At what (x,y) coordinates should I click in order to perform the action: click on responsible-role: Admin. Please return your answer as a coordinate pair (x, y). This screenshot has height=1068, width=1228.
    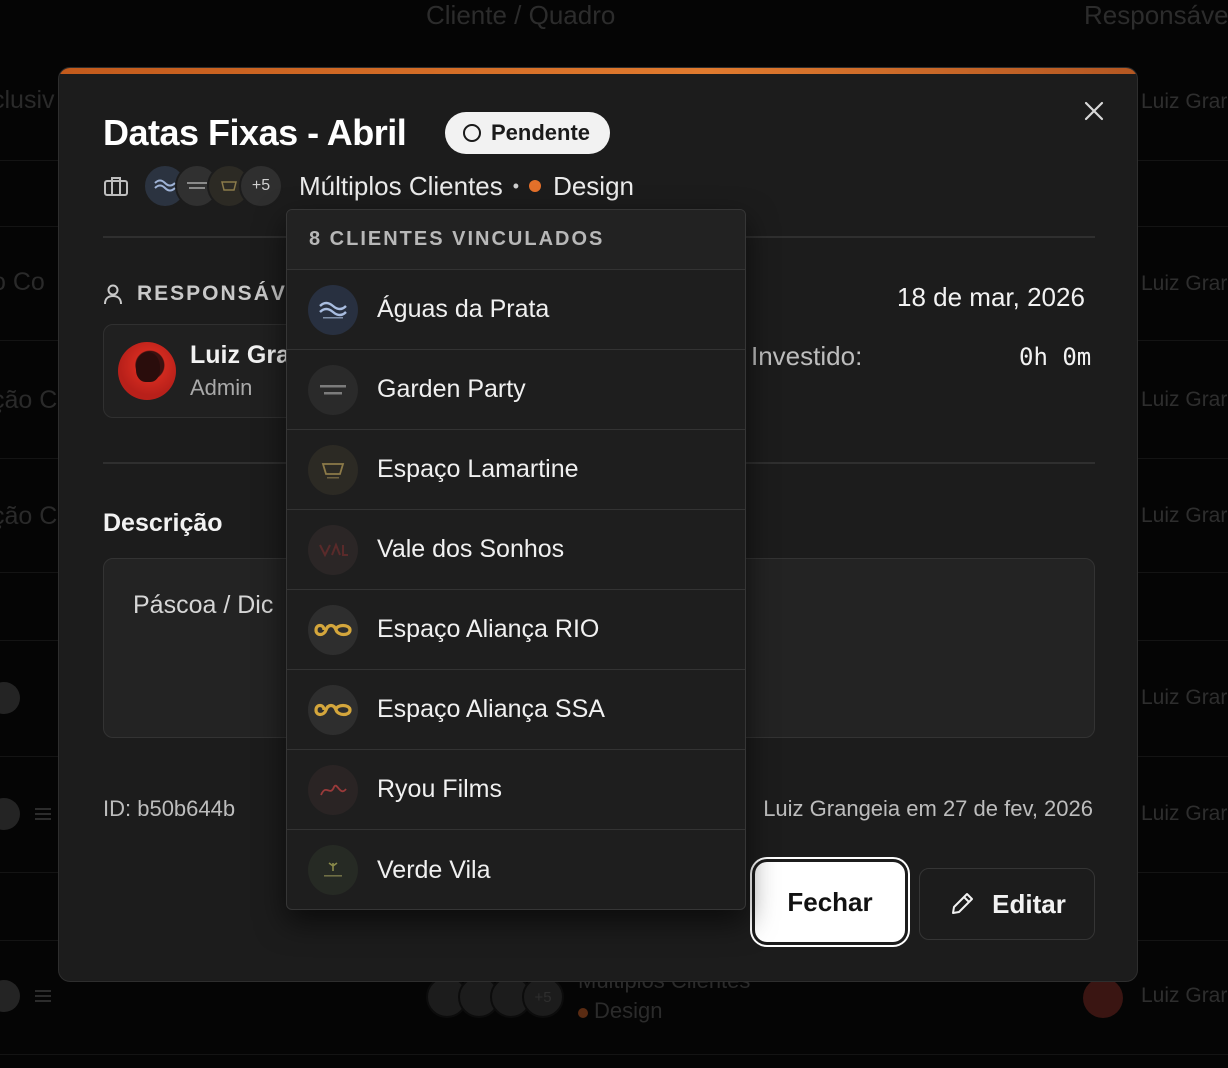
    Looking at the image, I should click on (221, 387).